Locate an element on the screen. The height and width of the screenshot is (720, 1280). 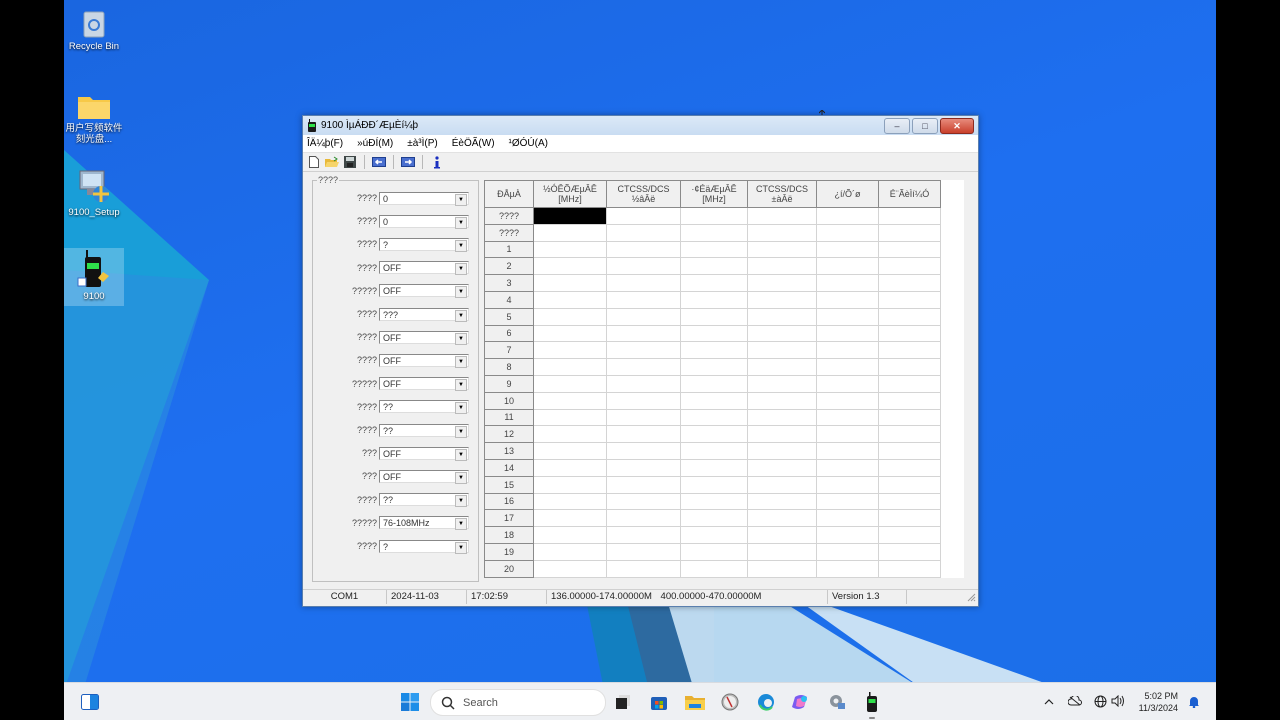
grid-row-header: 13 is located at coordinates (509, 451).